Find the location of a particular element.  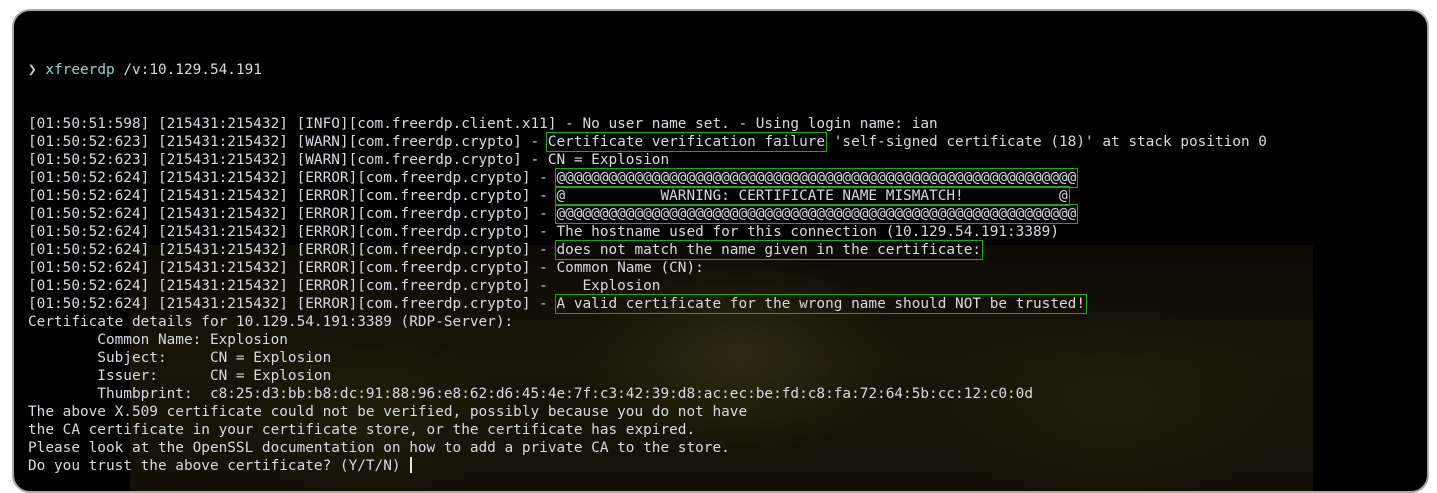

prompt-chevron-icon: ❯ is located at coordinates (32, 70).